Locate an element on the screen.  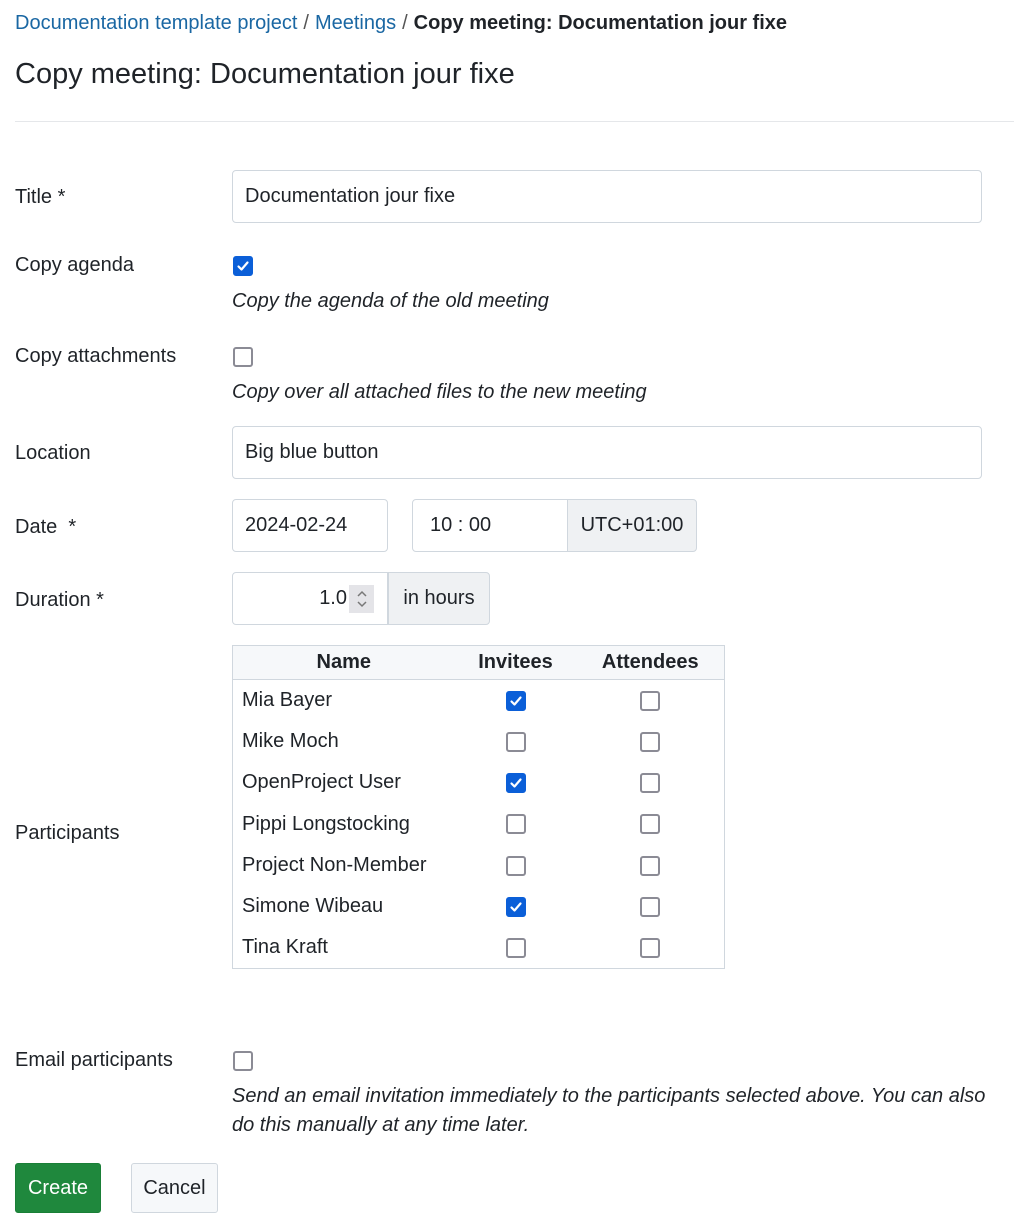
participant-name: Simone Wibeau is located at coordinates (313, 906).